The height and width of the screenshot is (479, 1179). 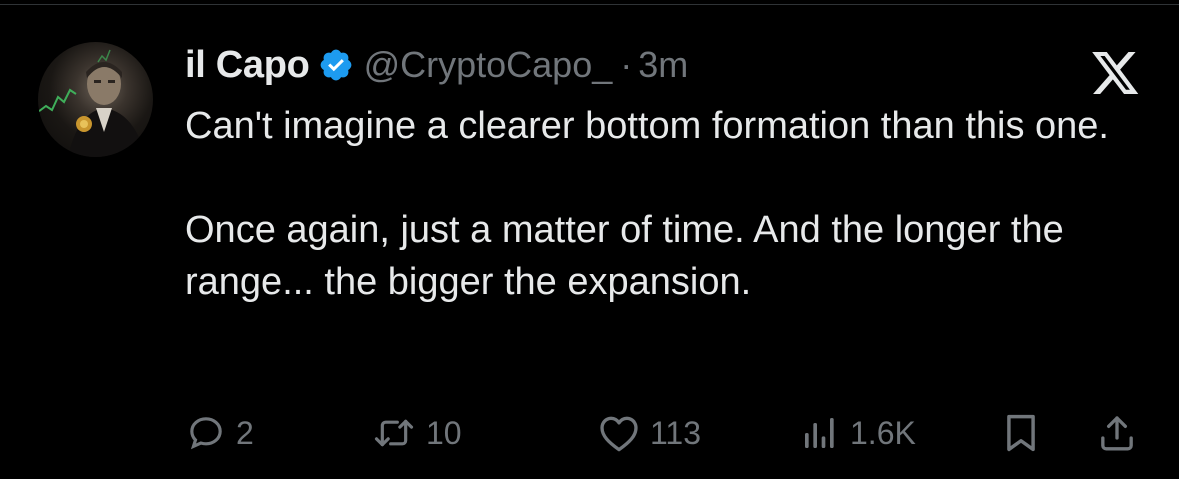 I want to click on views-bar-chart-icon, so click(x=819, y=433).